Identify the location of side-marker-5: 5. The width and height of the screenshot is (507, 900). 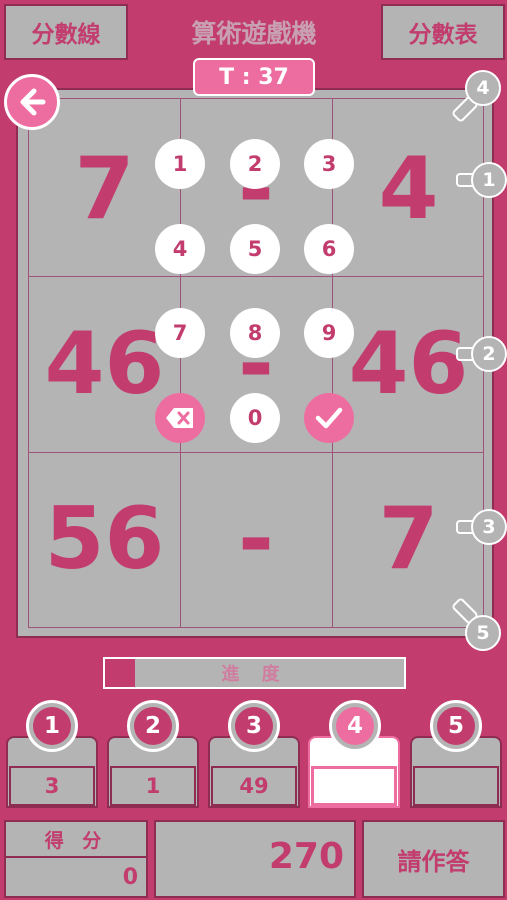
(483, 633).